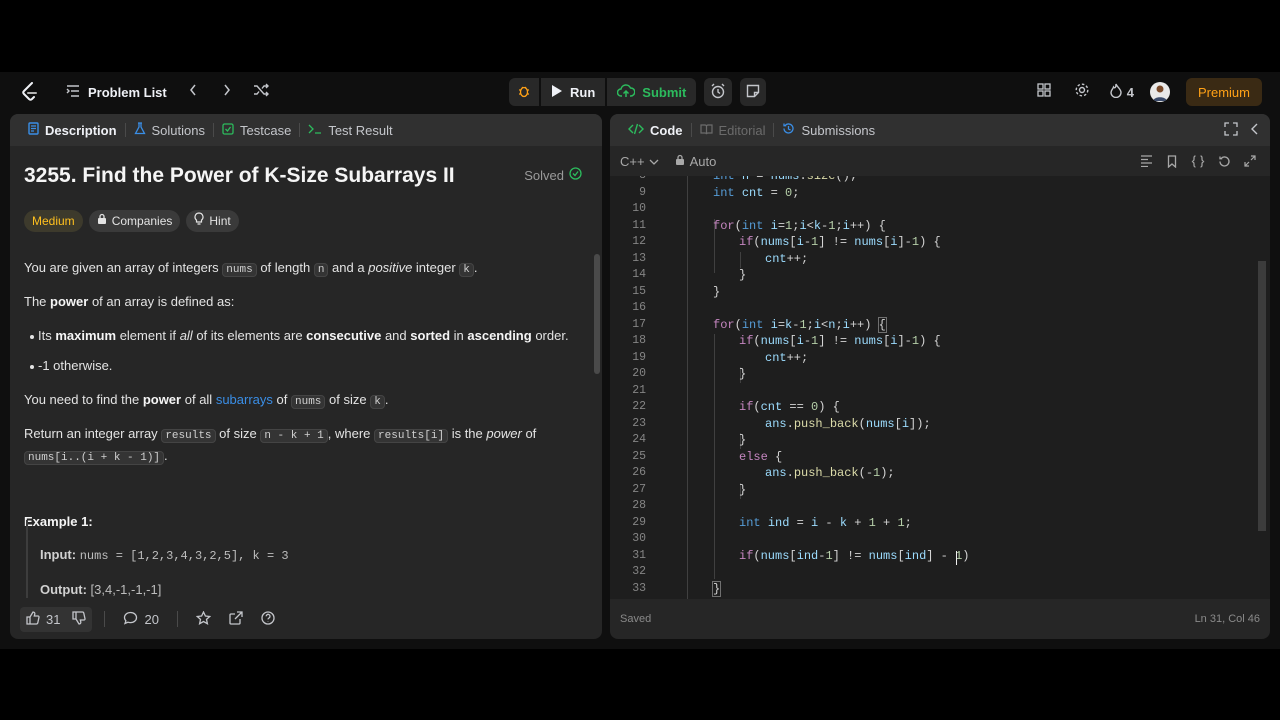  Describe the element at coordinates (53, 619) in the screenshot. I see `like-count: 31` at that location.